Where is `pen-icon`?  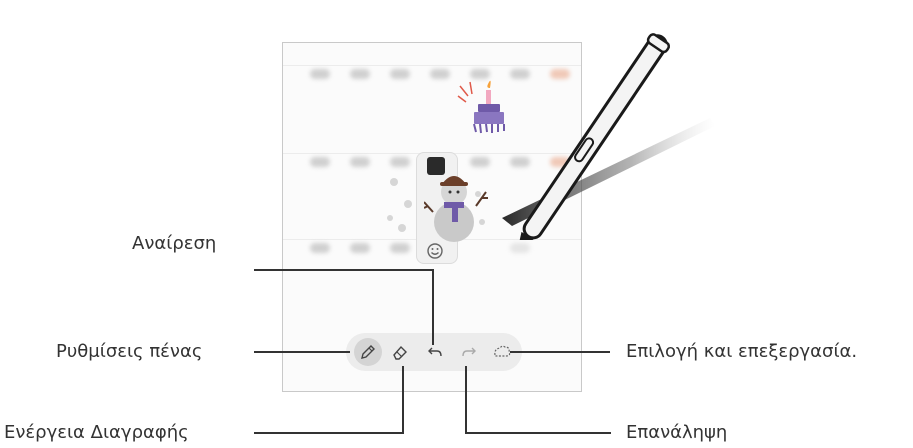 pen-icon is located at coordinates (368, 352).